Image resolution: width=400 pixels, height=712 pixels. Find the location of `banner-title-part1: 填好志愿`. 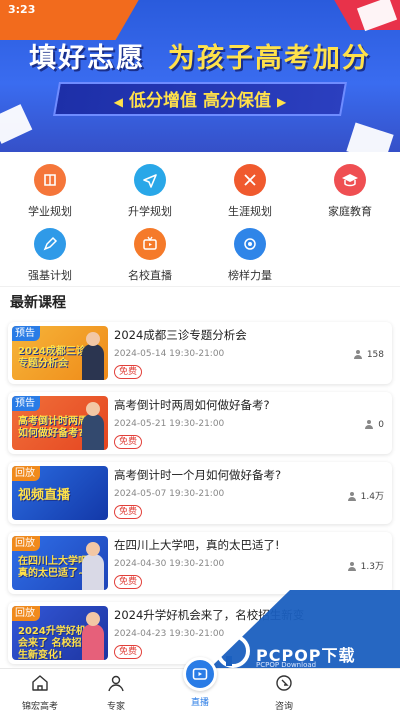

banner-title-part1: 填好志愿 is located at coordinates (87, 58).